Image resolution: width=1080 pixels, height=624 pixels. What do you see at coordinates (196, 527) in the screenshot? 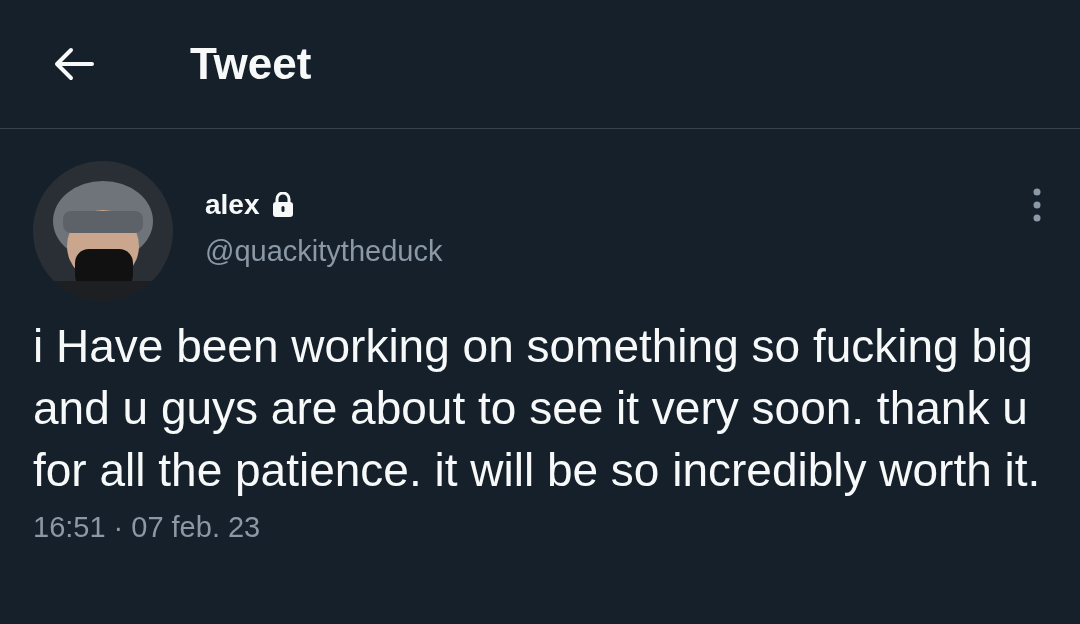
I see `tweet-date: 07 feb. 23` at bounding box center [196, 527].